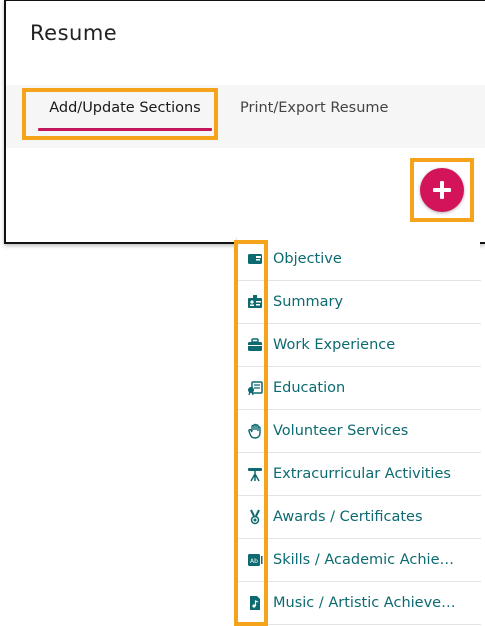 Image resolution: width=485 pixels, height=626 pixels. What do you see at coordinates (348, 517) in the screenshot?
I see `menu-item-label: Awards / Certificates` at bounding box center [348, 517].